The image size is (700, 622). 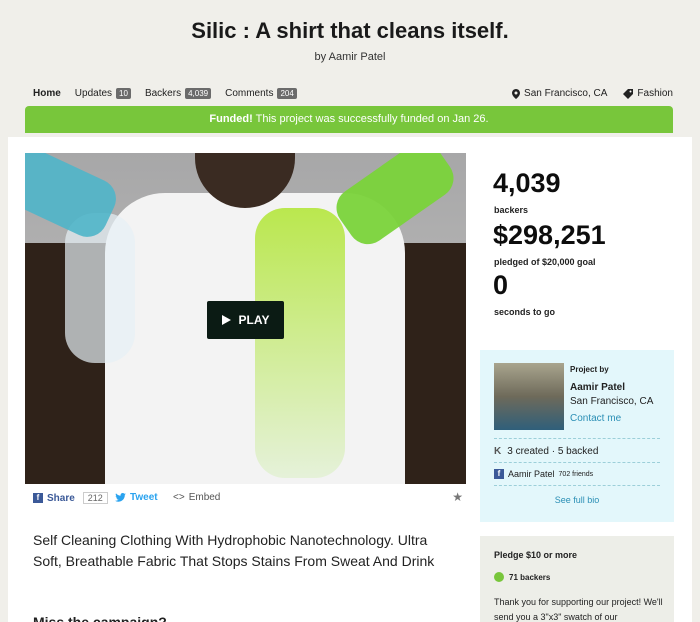 I want to click on backers-count-label: backers, so click(x=511, y=210).